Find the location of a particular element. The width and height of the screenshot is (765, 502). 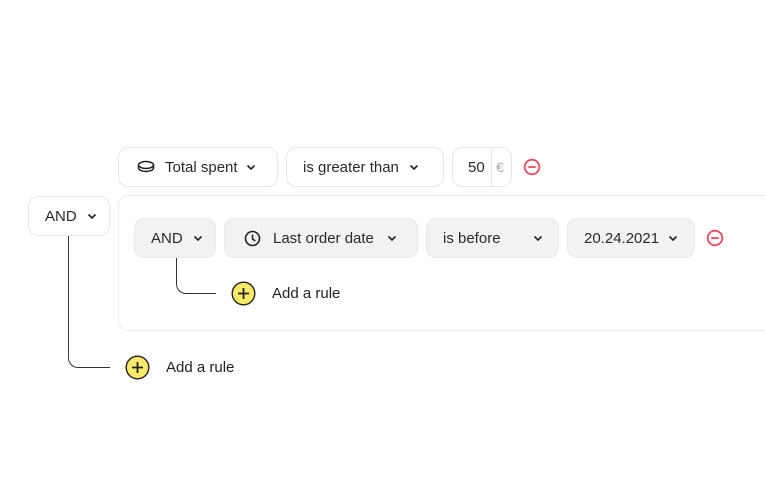

operator-select: is greater than is located at coordinates (365, 167).